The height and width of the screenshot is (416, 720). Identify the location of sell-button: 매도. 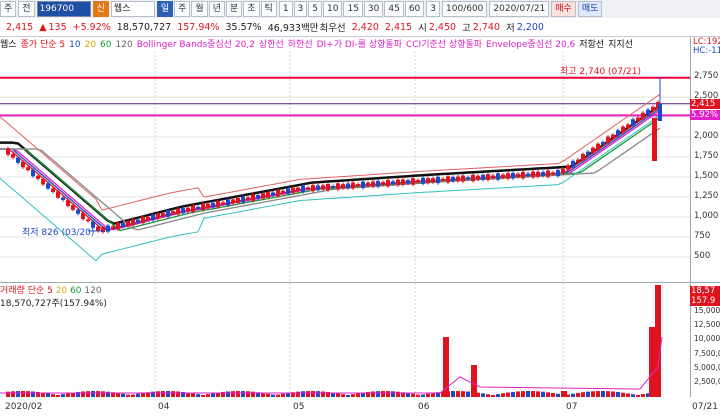
(590, 9).